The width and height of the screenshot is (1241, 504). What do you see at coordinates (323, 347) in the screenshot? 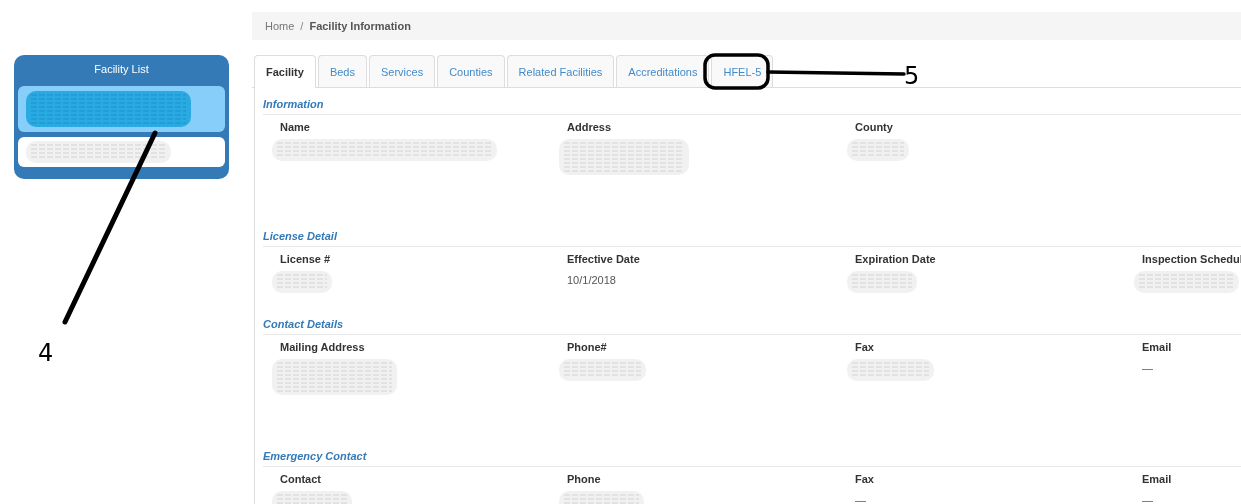
I see `field-label: Mailing Address` at bounding box center [323, 347].